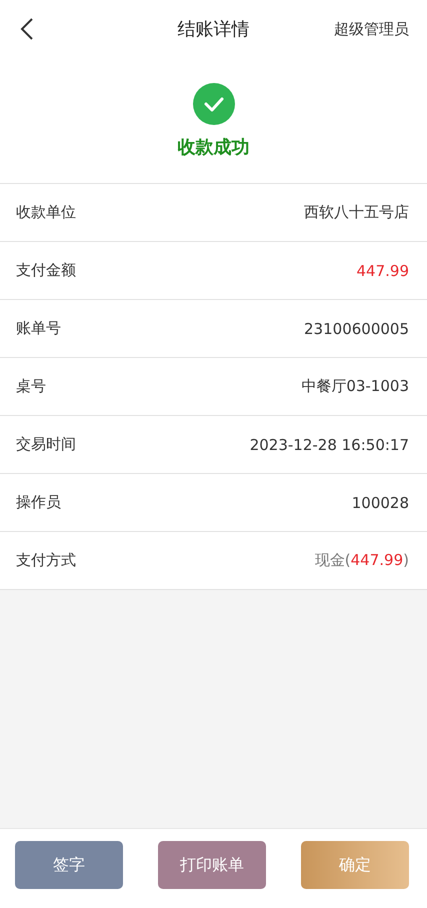  I want to click on field-value: 西软八十五号店, so click(356, 212).